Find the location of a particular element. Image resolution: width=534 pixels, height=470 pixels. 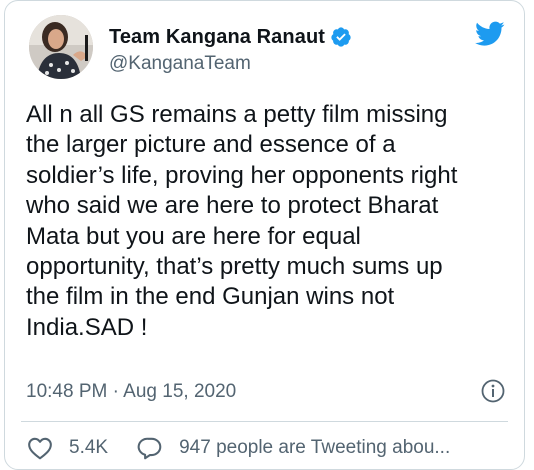

like-button: 5.4K is located at coordinates (67, 448).